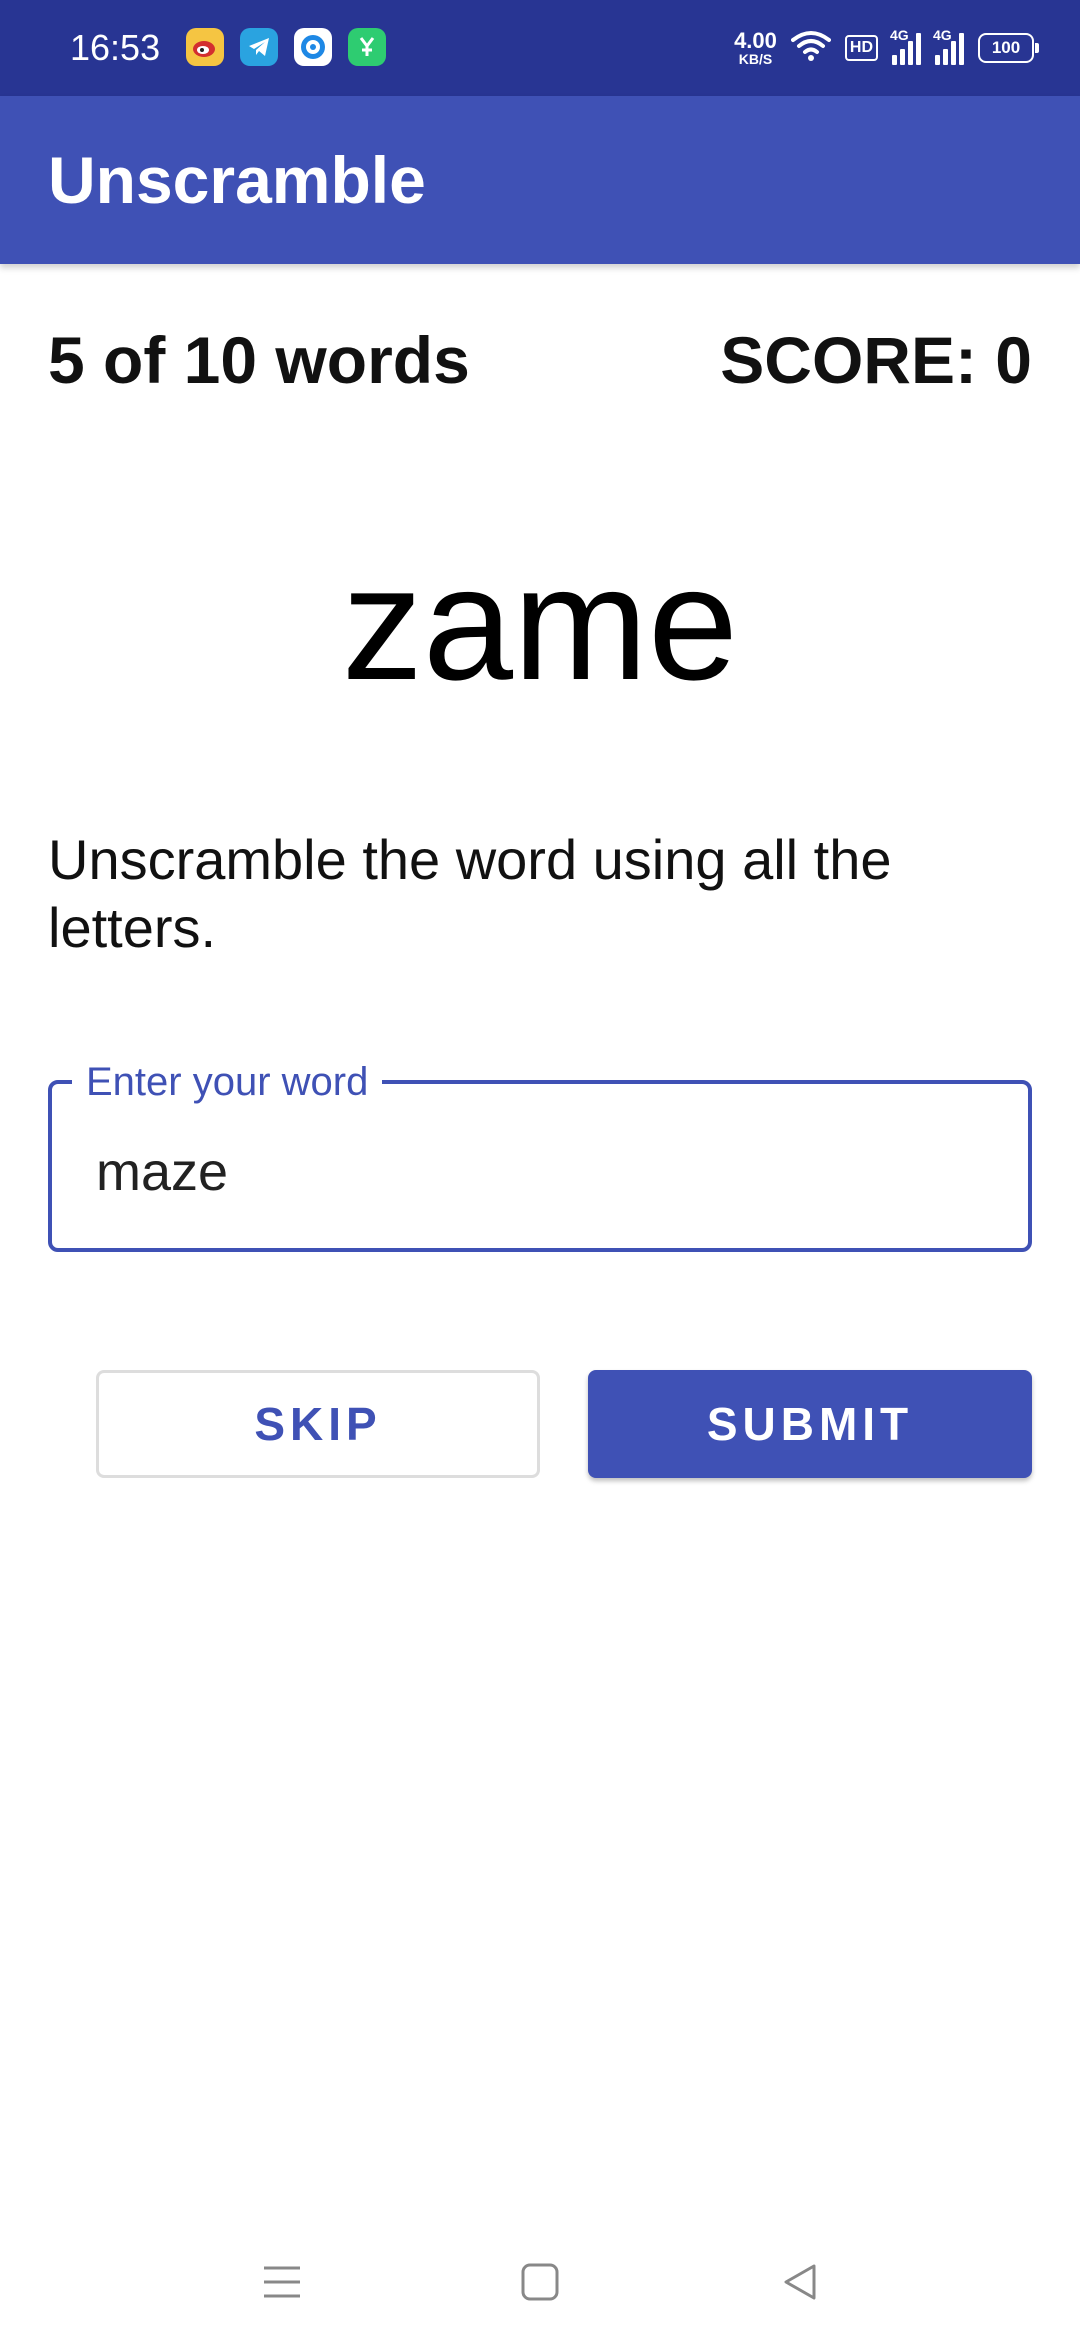 The width and height of the screenshot is (1080, 2340). Describe the element at coordinates (540, 180) in the screenshot. I see `app-bar: Unscramble` at that location.